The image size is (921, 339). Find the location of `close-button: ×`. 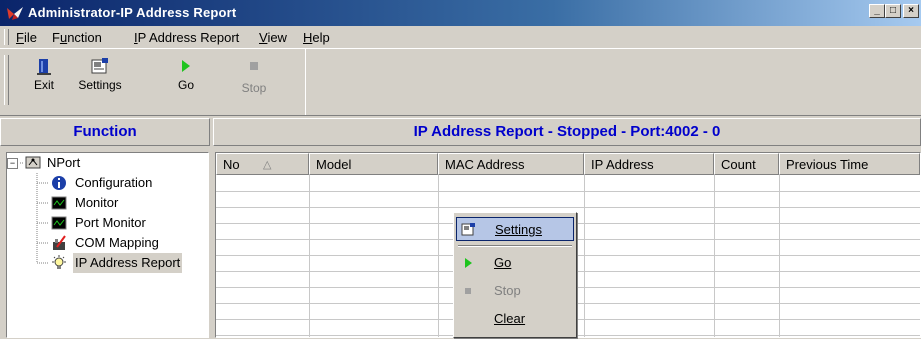

close-button: × is located at coordinates (911, 11).